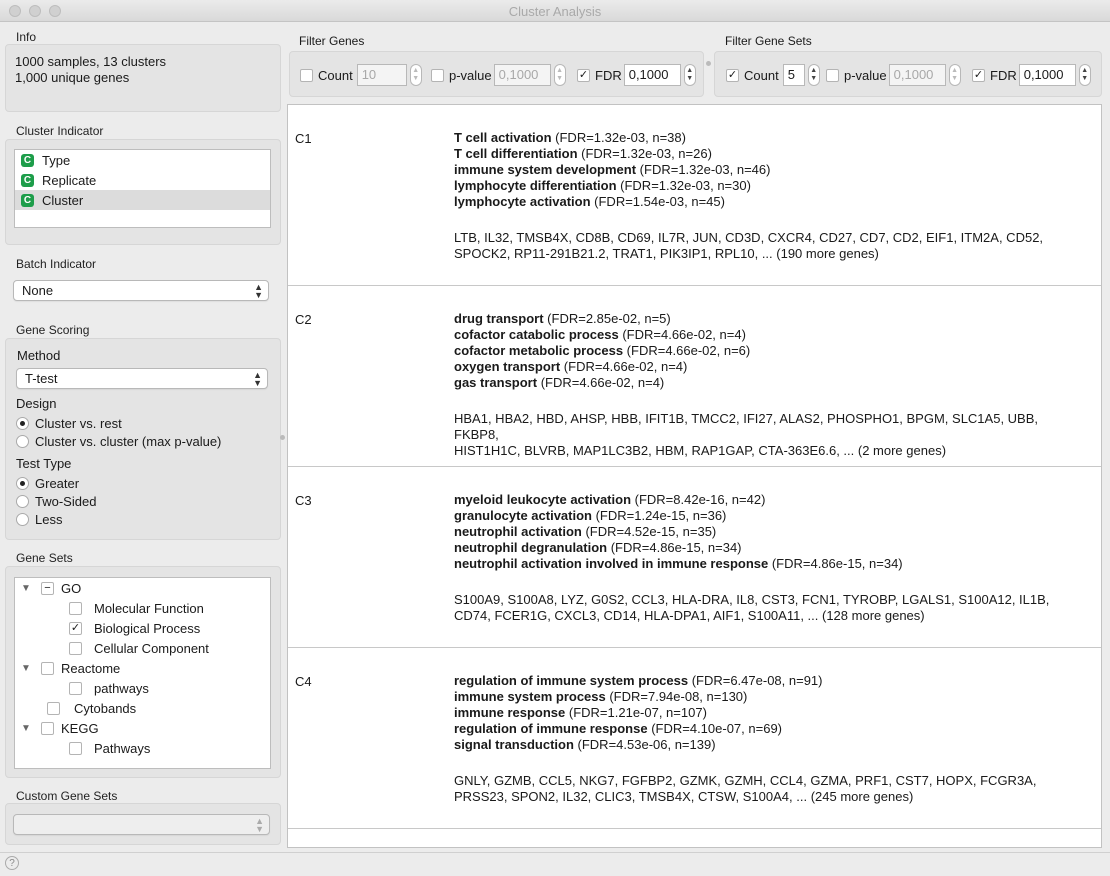 The width and height of the screenshot is (1110, 876). What do you see at coordinates (49, 519) in the screenshot?
I see `radio-label: Less` at bounding box center [49, 519].